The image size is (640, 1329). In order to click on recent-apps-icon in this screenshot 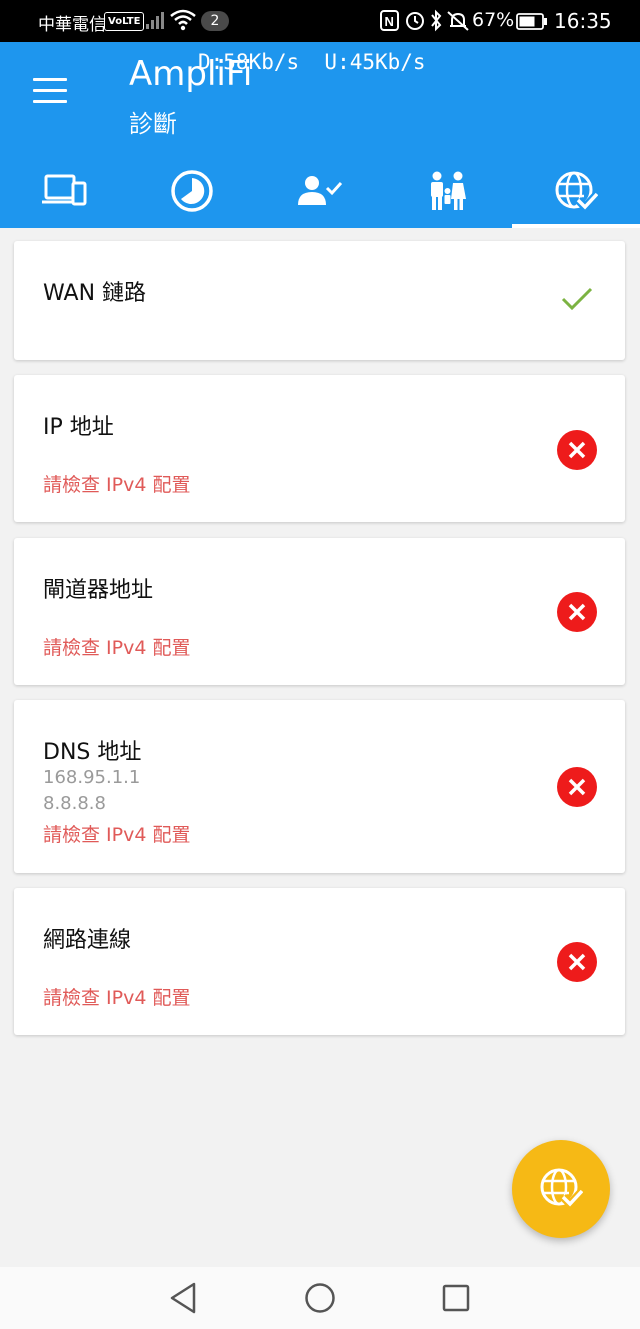, I will do `click(456, 1298)`.